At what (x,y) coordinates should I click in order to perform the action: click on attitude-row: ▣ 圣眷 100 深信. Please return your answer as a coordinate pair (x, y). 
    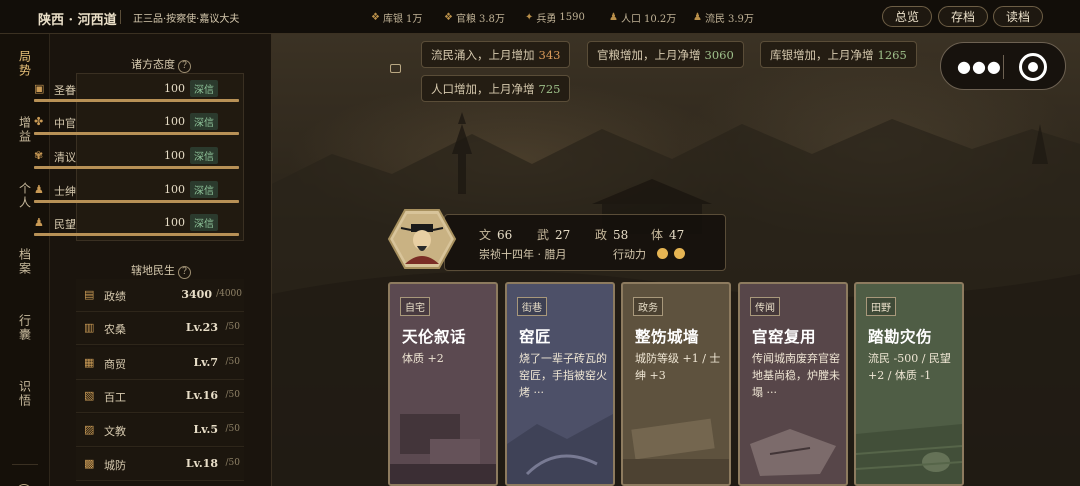
    Looking at the image, I should click on (136, 94).